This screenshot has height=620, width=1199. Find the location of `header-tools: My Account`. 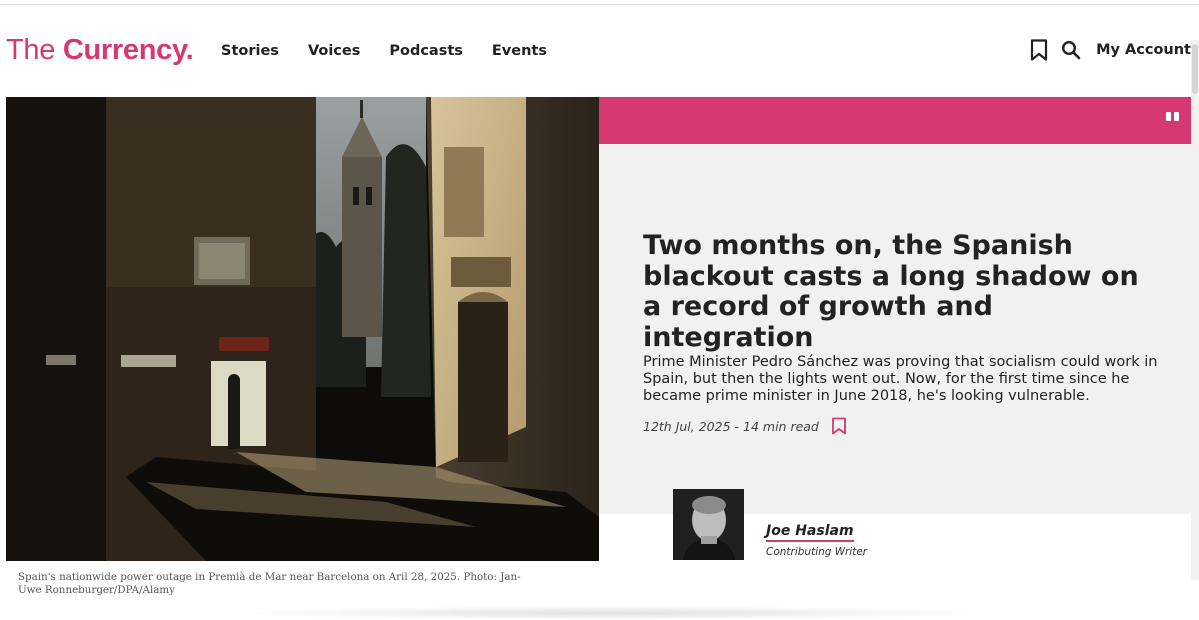

header-tools: My Account is located at coordinates (1109, 50).